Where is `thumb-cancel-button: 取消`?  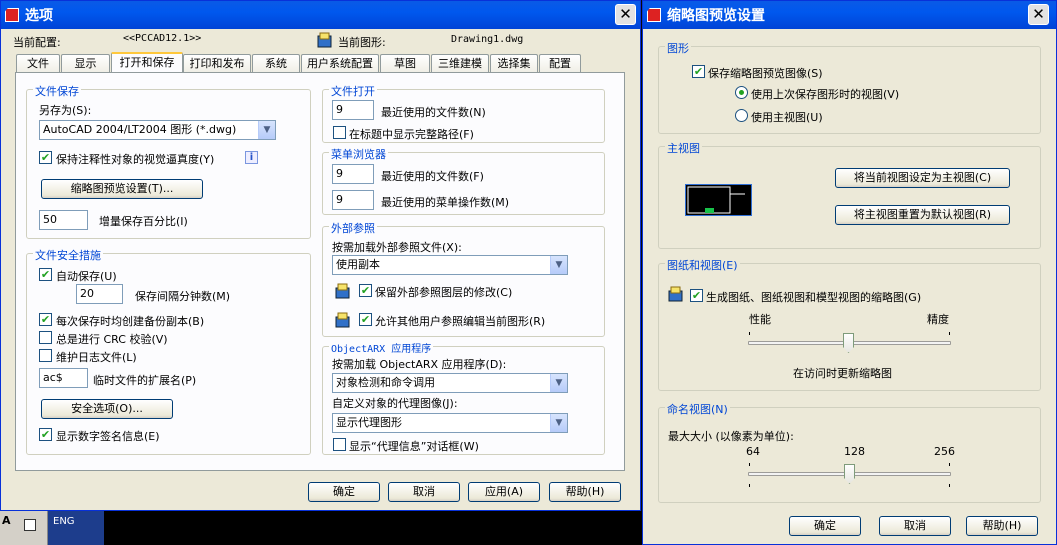 thumb-cancel-button: 取消 is located at coordinates (915, 526).